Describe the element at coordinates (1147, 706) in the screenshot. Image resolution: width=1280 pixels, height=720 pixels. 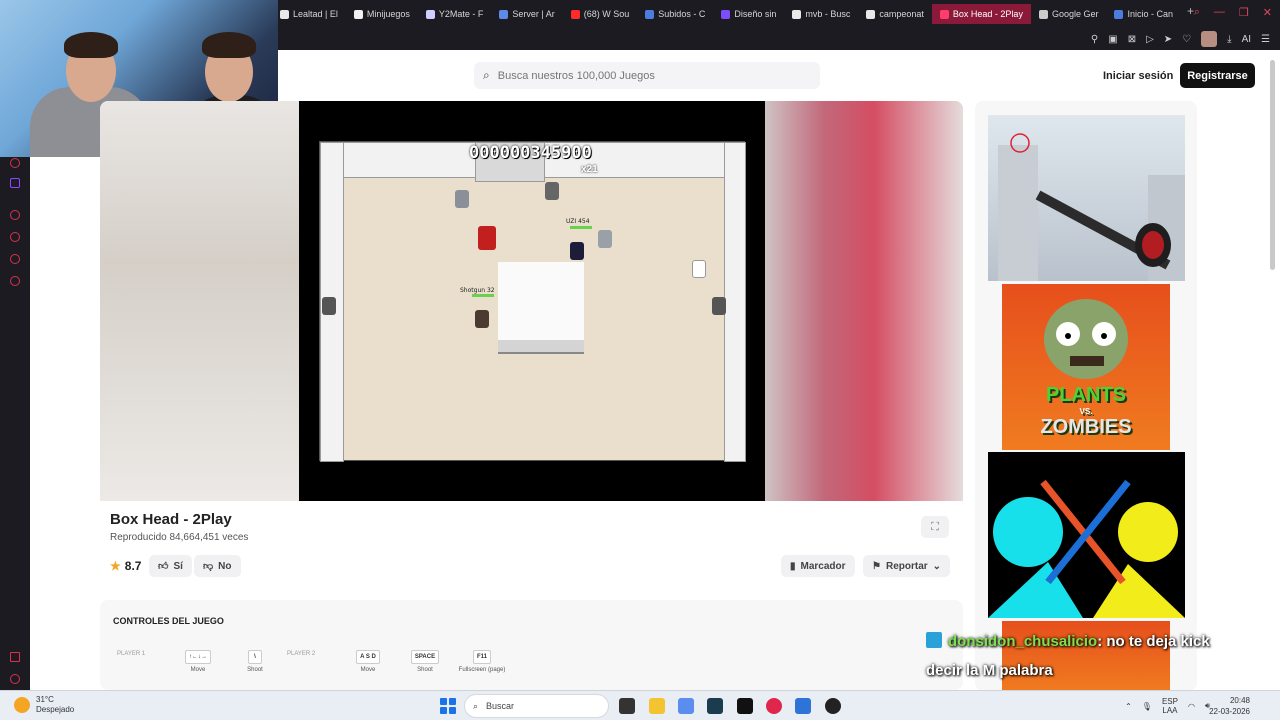
I see `microphone-icon: 🎙︎` at that location.